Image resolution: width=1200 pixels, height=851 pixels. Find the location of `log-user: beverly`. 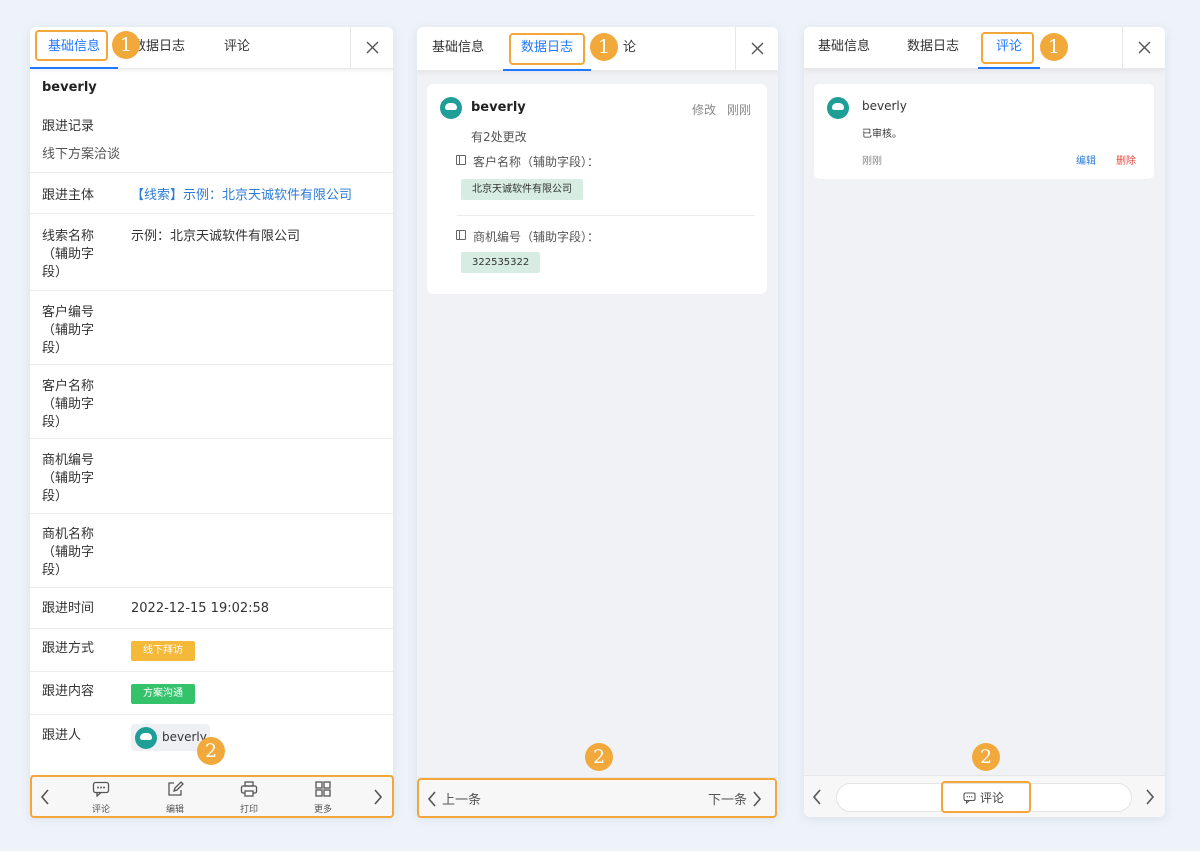

log-user: beverly is located at coordinates (498, 107).